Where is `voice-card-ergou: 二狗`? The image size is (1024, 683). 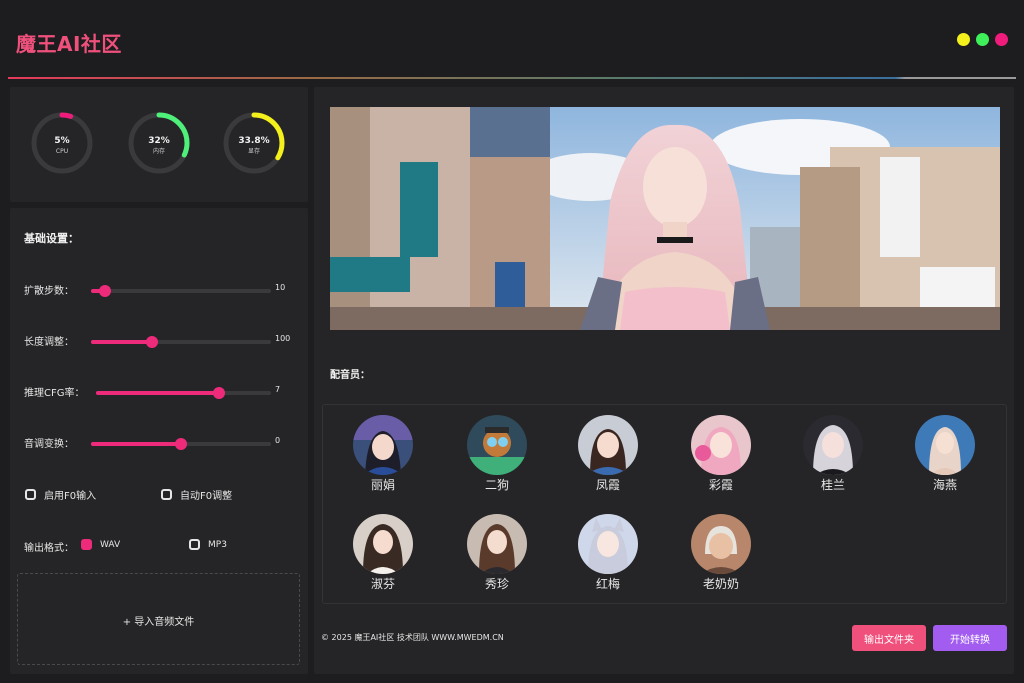
voice-card-ergou: 二狗 is located at coordinates (497, 451).